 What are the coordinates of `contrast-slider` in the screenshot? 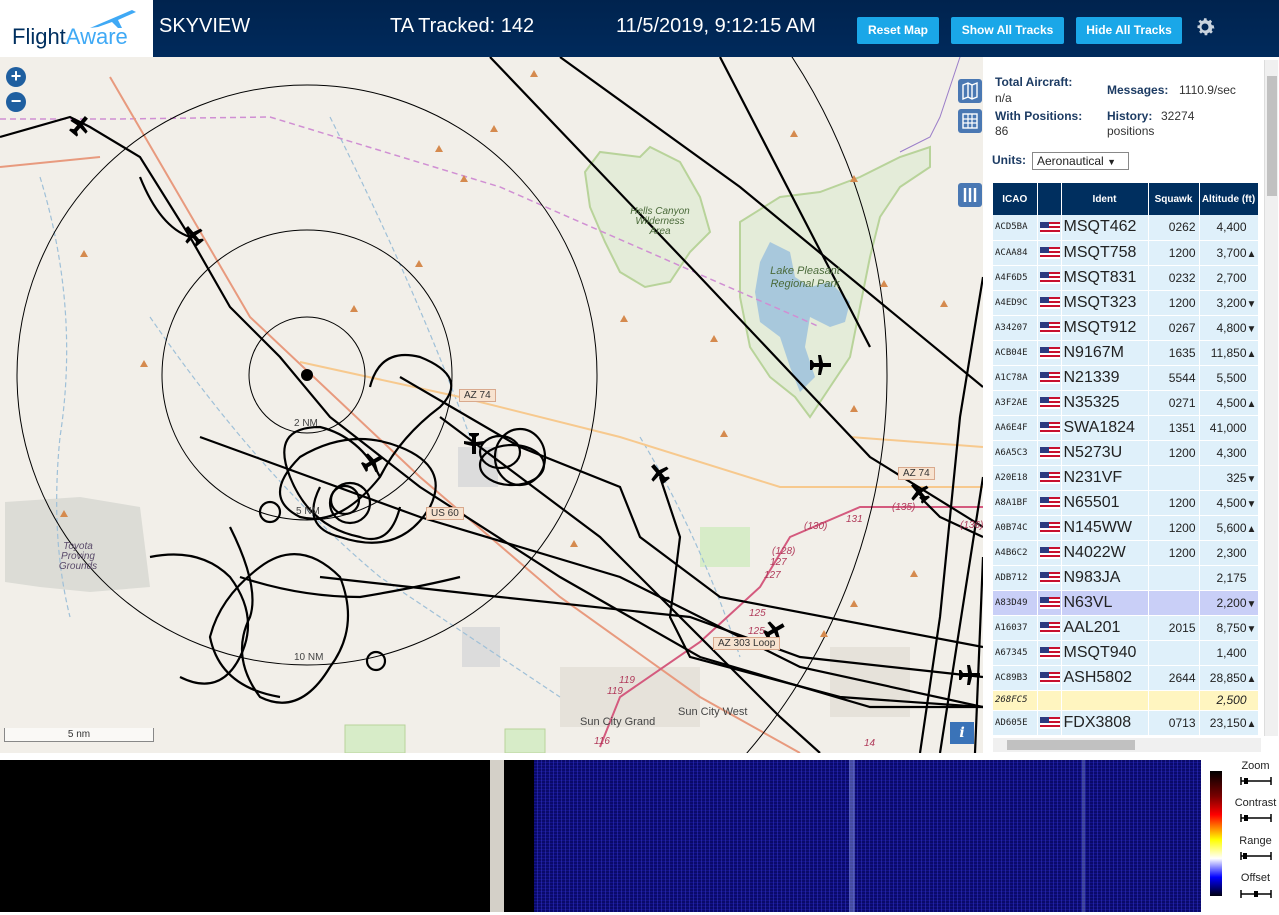 It's located at (1256, 818).